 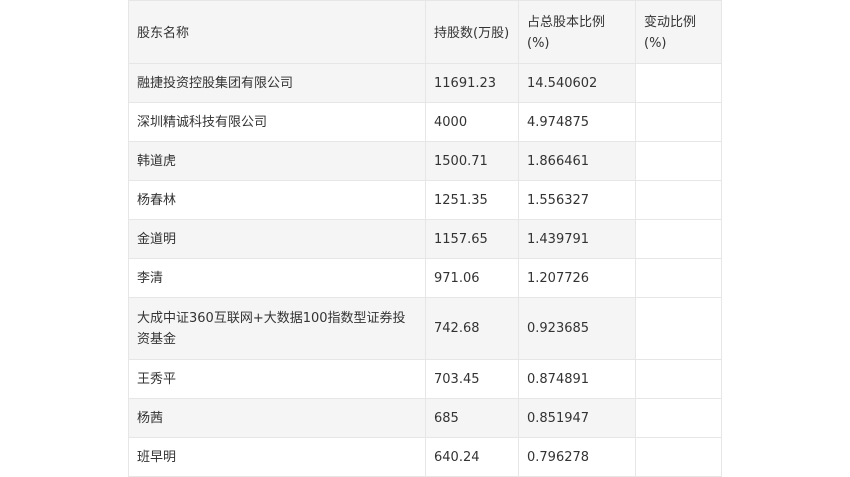 I want to click on cell-shares: 1157.65, so click(x=472, y=239).